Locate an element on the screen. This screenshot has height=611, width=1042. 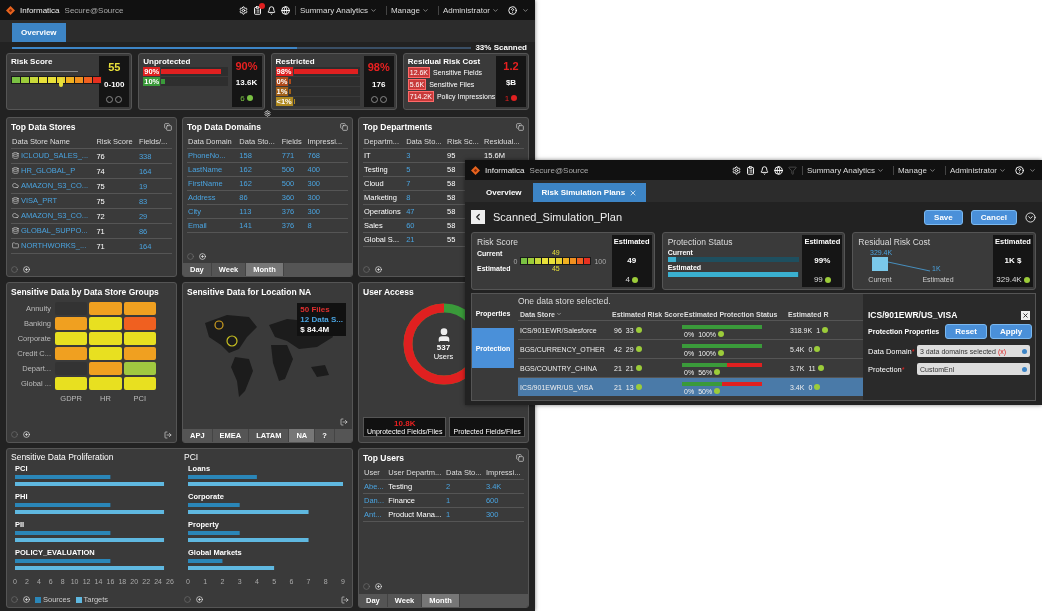
panel-title: User Access is located at coordinates (388, 292).